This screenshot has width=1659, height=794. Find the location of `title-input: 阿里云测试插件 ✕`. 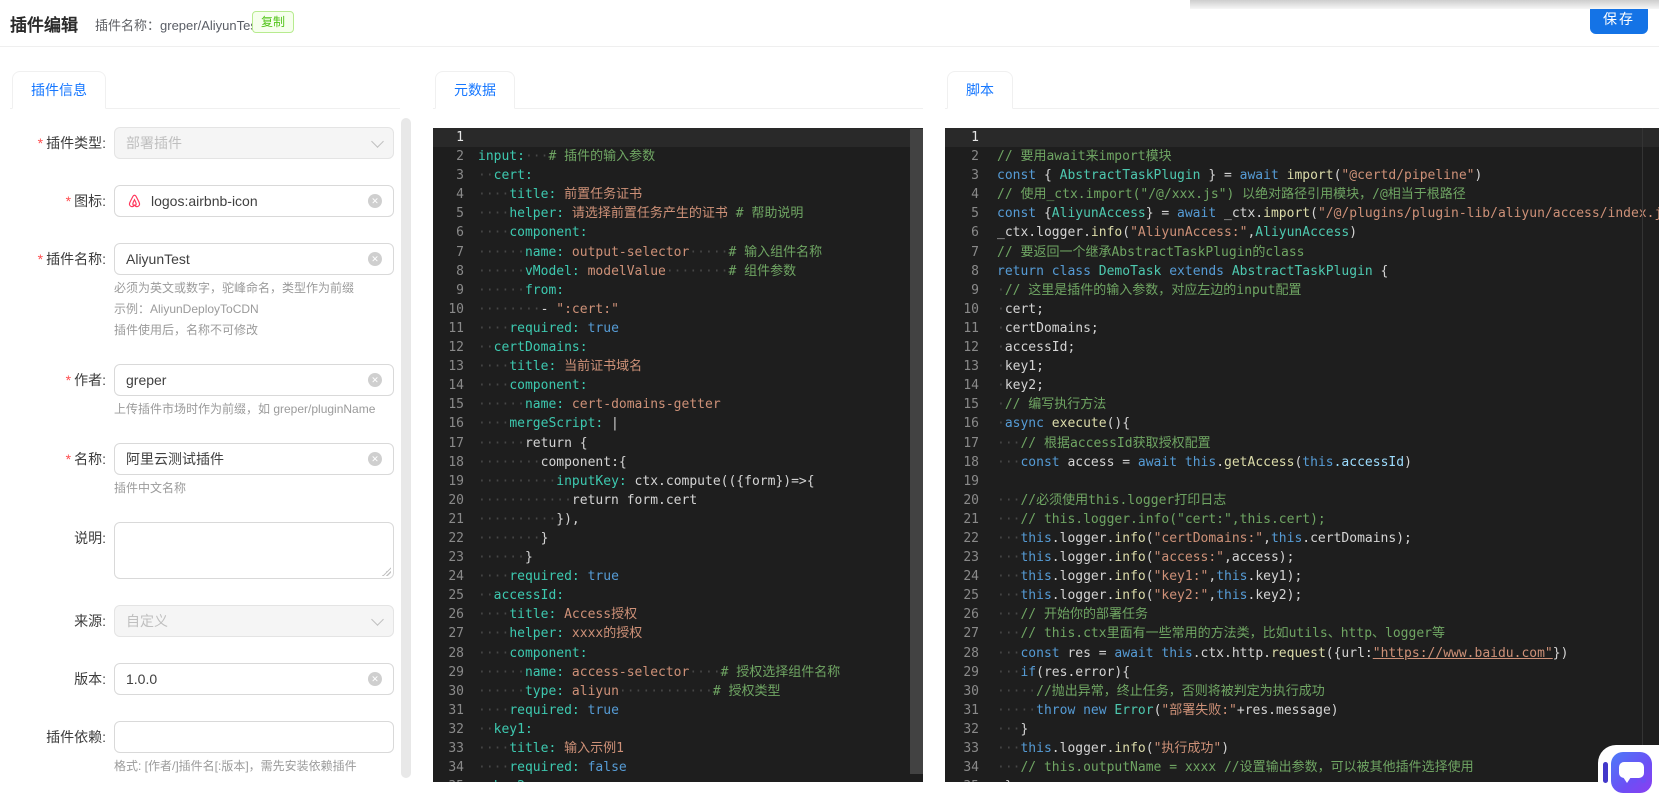

title-input: 阿里云测试插件 ✕ is located at coordinates (254, 459).